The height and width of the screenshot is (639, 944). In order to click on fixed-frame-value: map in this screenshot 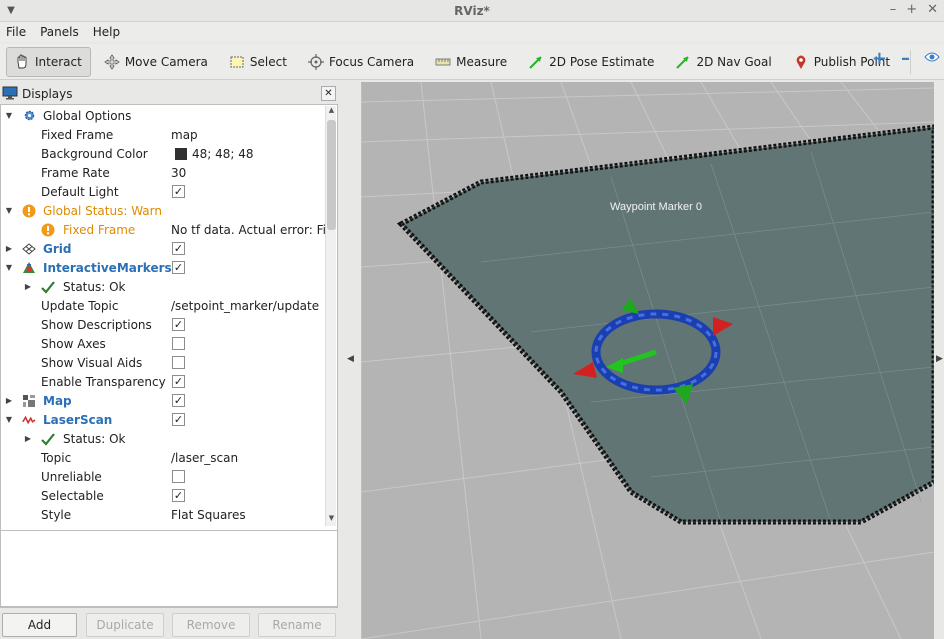, I will do `click(248, 135)`.